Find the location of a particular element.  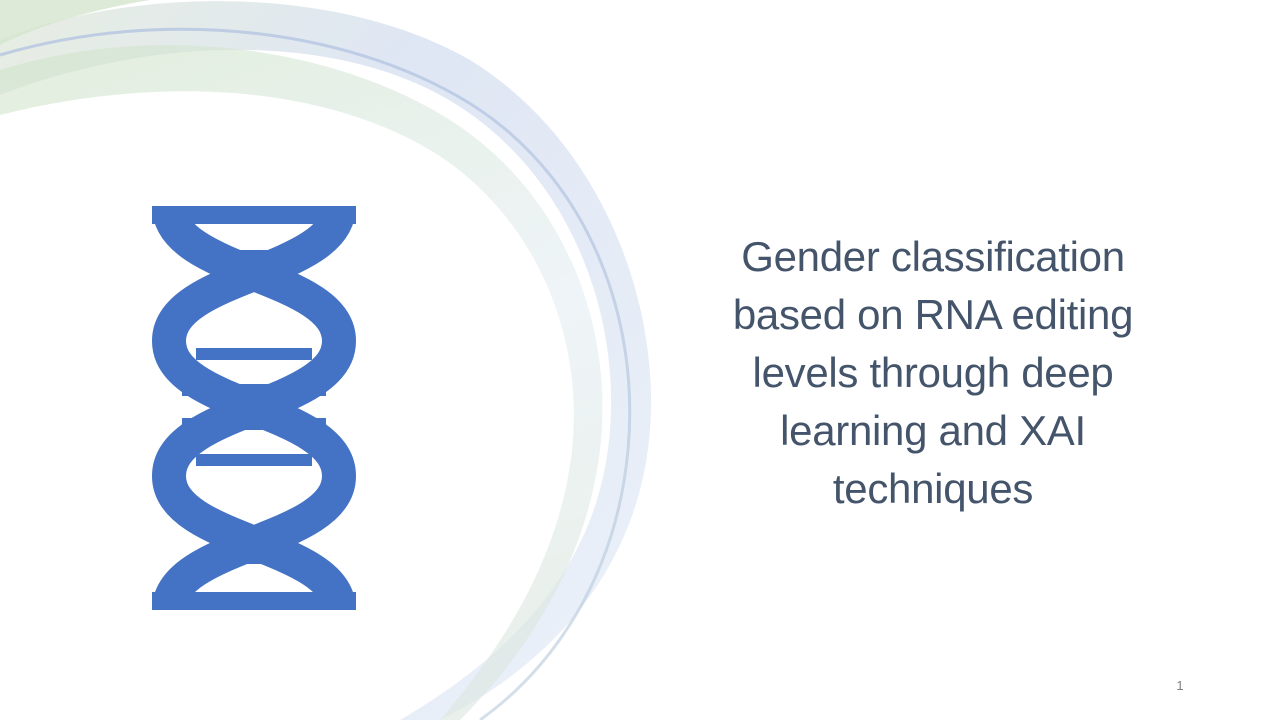

dna-rung-top is located at coordinates (254, 215).